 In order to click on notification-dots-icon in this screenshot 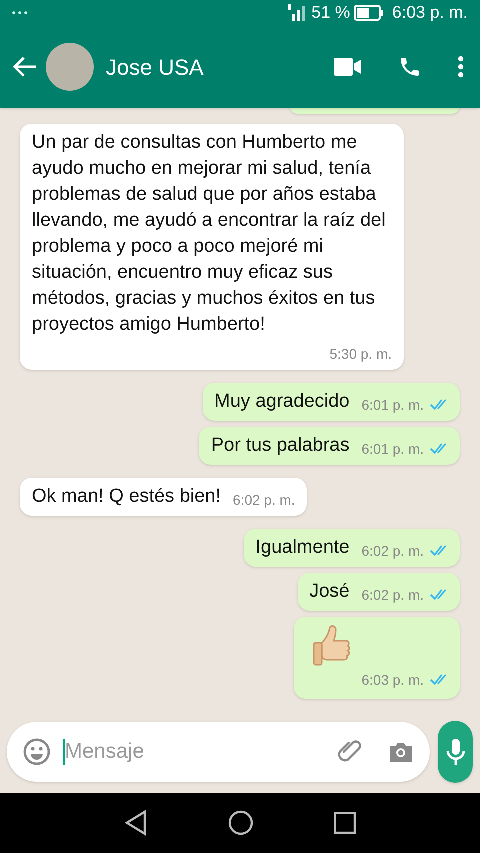, I will do `click(20, 13)`.